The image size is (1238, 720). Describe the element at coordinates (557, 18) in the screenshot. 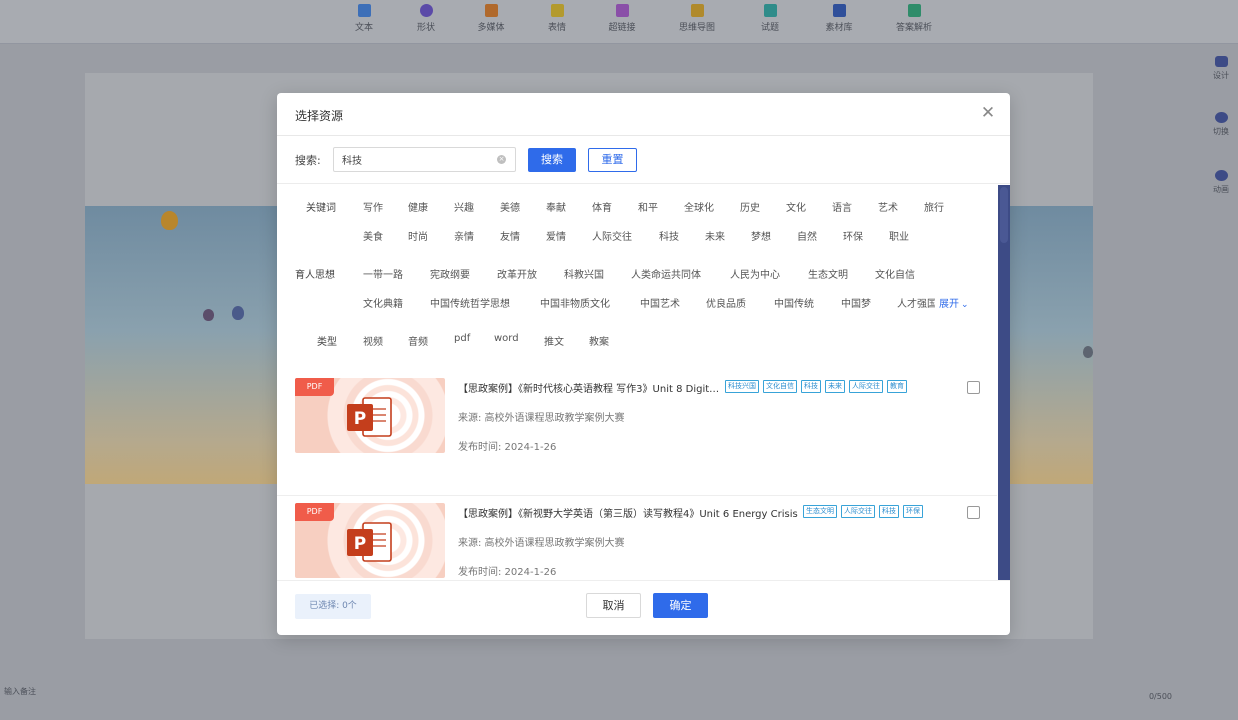

I see `toolbar-emoji: 表情` at that location.